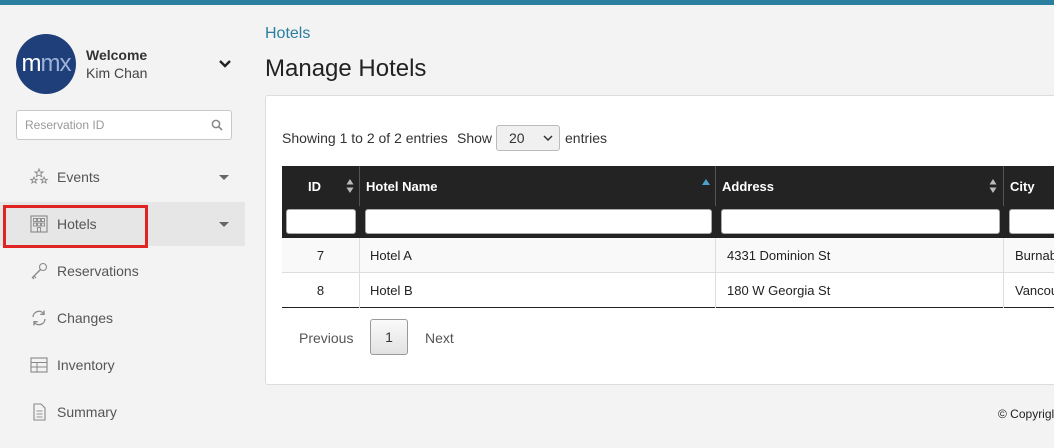  I want to click on page-size-value: 20, so click(517, 138).